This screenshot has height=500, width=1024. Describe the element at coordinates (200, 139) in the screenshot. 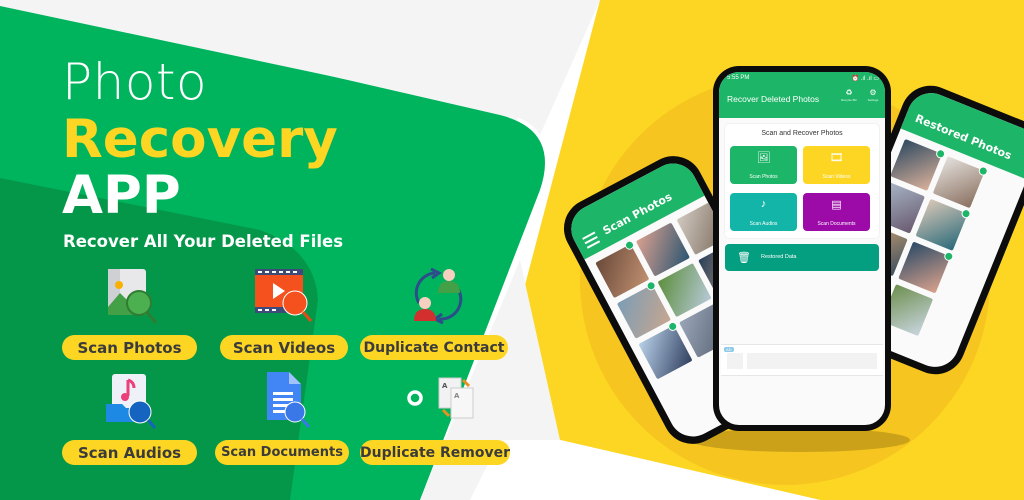

I see `headline-recovery: Recovery` at that location.